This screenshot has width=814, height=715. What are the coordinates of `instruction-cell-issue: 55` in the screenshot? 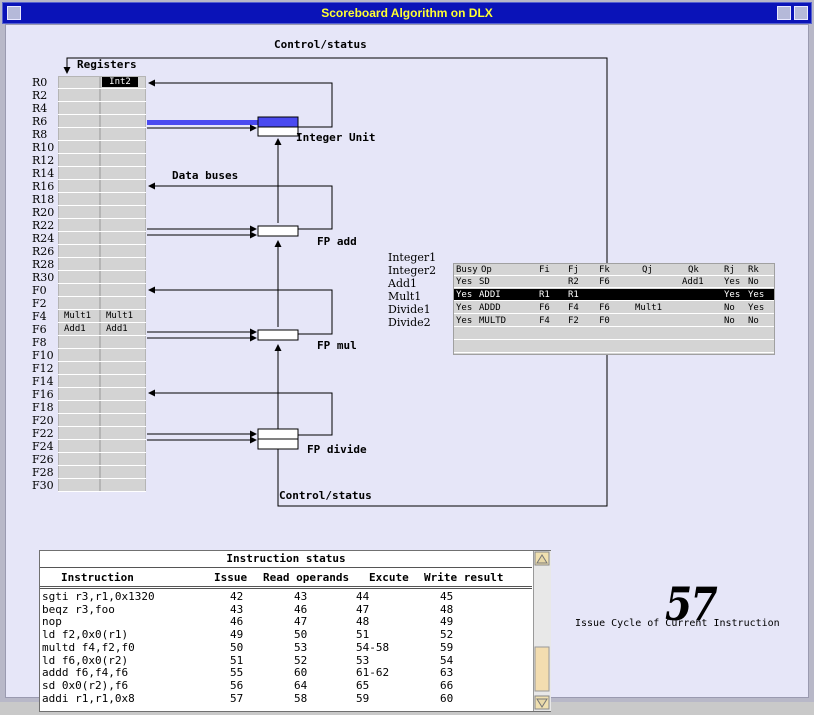 It's located at (237, 673).